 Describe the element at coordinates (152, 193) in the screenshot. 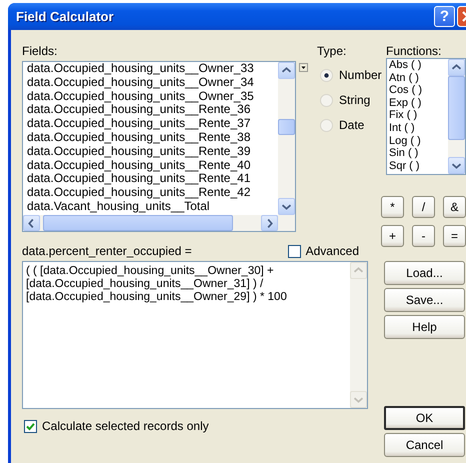

I see `field-item: data.Occupied_housing_units__Rente_42` at that location.